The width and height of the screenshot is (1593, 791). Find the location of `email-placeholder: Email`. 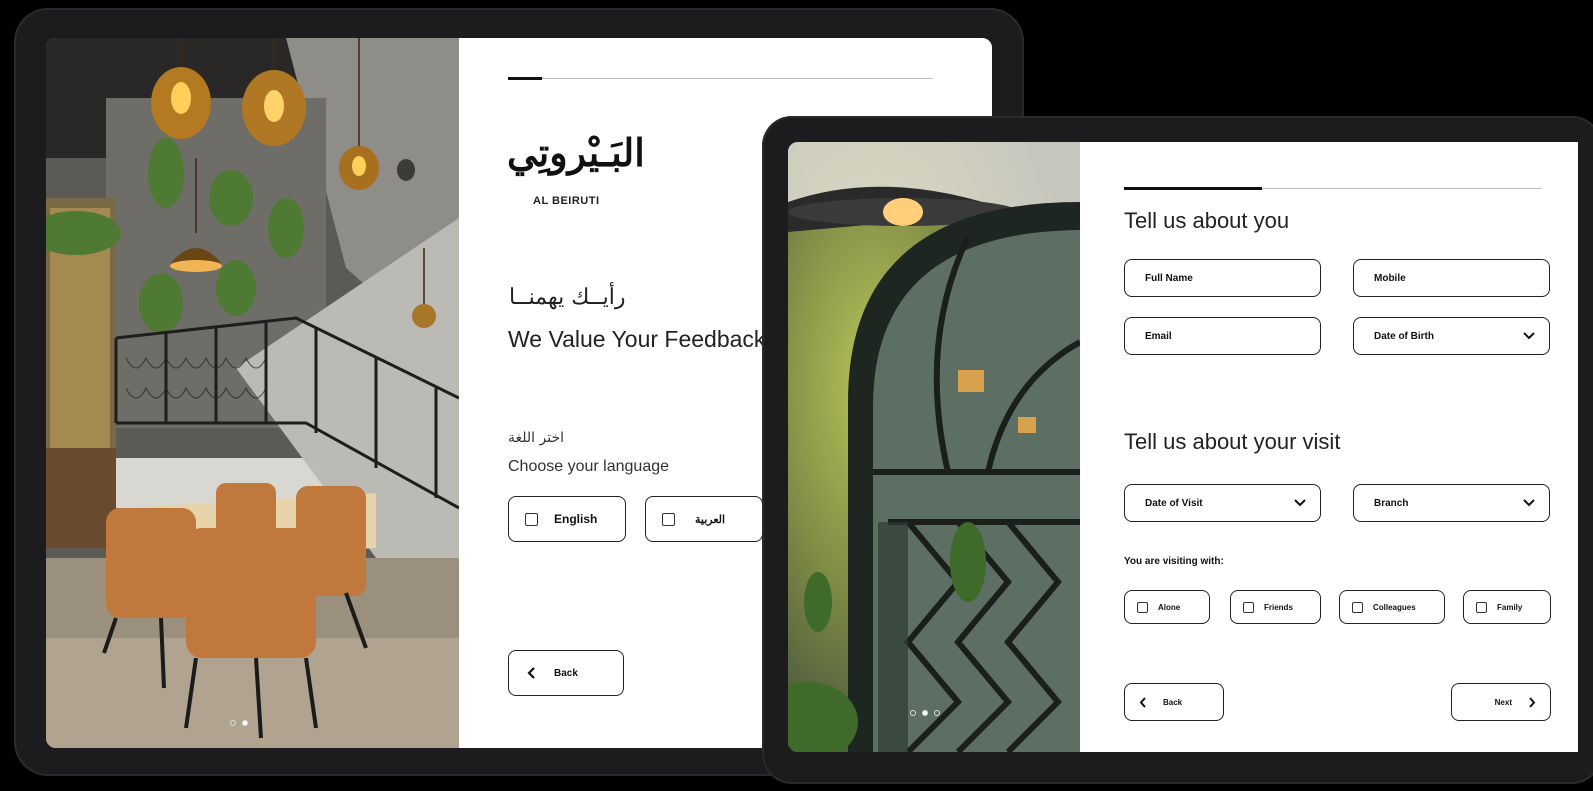

email-placeholder: Email is located at coordinates (1158, 336).